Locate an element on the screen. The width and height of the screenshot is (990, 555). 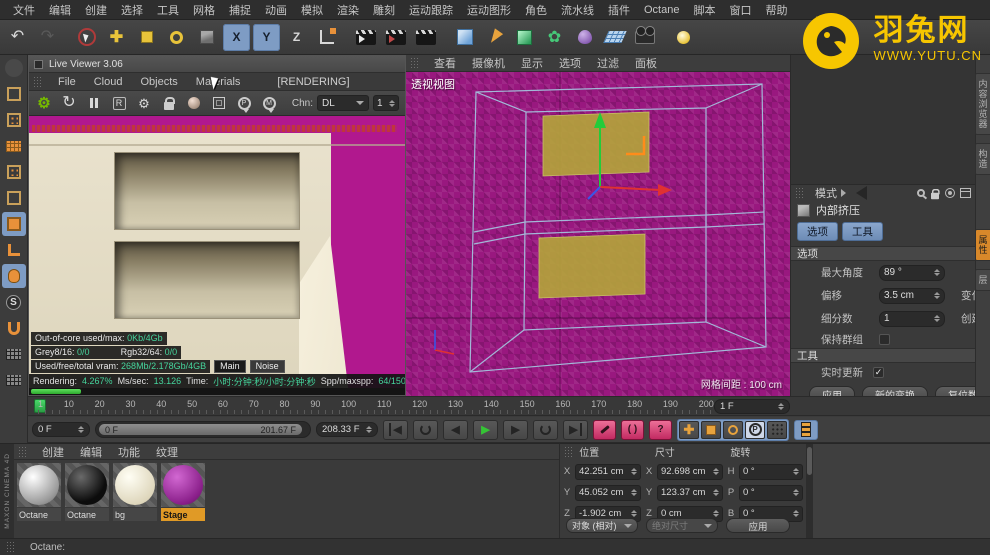
panel-grip-icon is located at coordinates (569, 451).